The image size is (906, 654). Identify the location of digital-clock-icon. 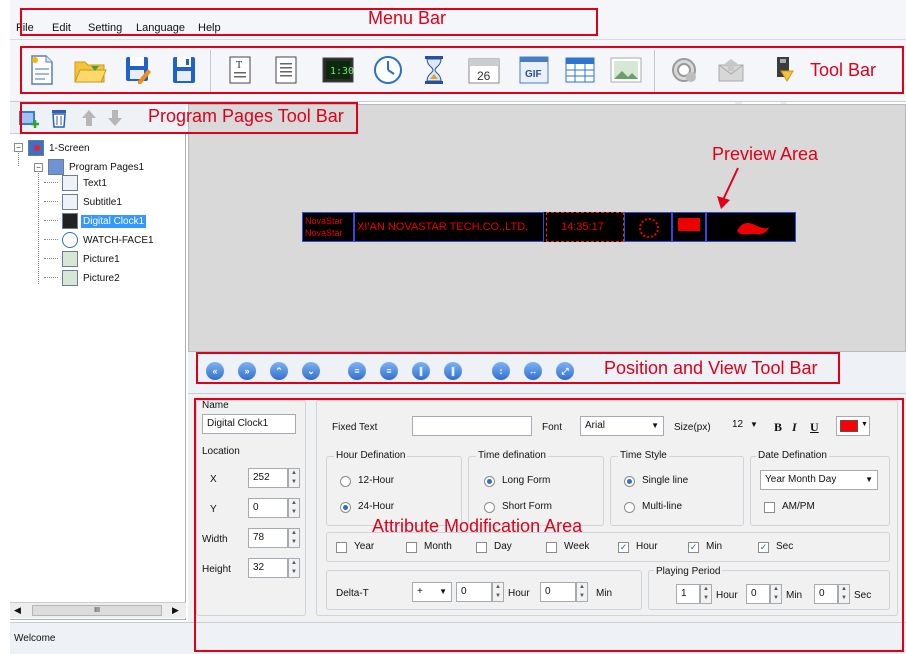
(70, 221).